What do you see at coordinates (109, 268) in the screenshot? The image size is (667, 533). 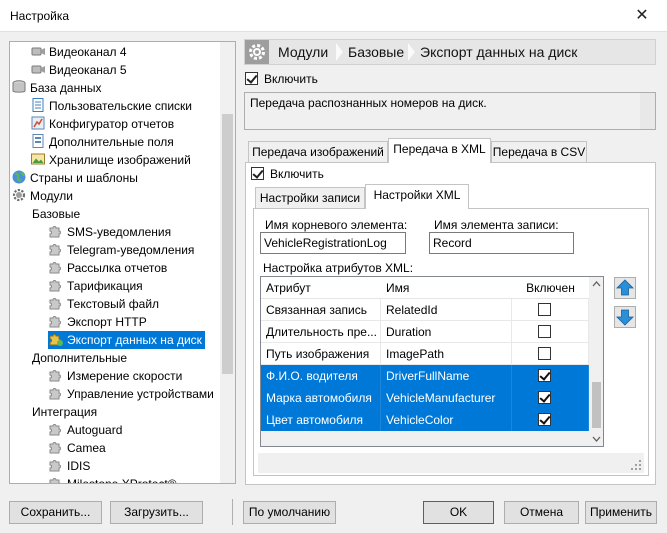 I see `tree-item: Рассылка отчетов` at bounding box center [109, 268].